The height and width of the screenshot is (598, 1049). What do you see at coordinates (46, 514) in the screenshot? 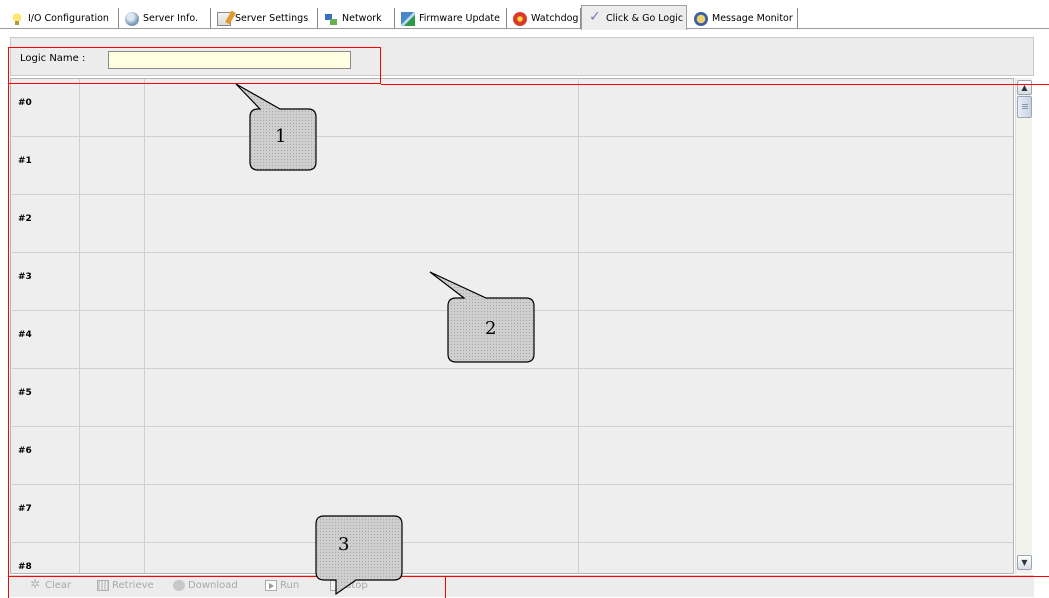
I see `rule-id-cell: #7` at bounding box center [46, 514].